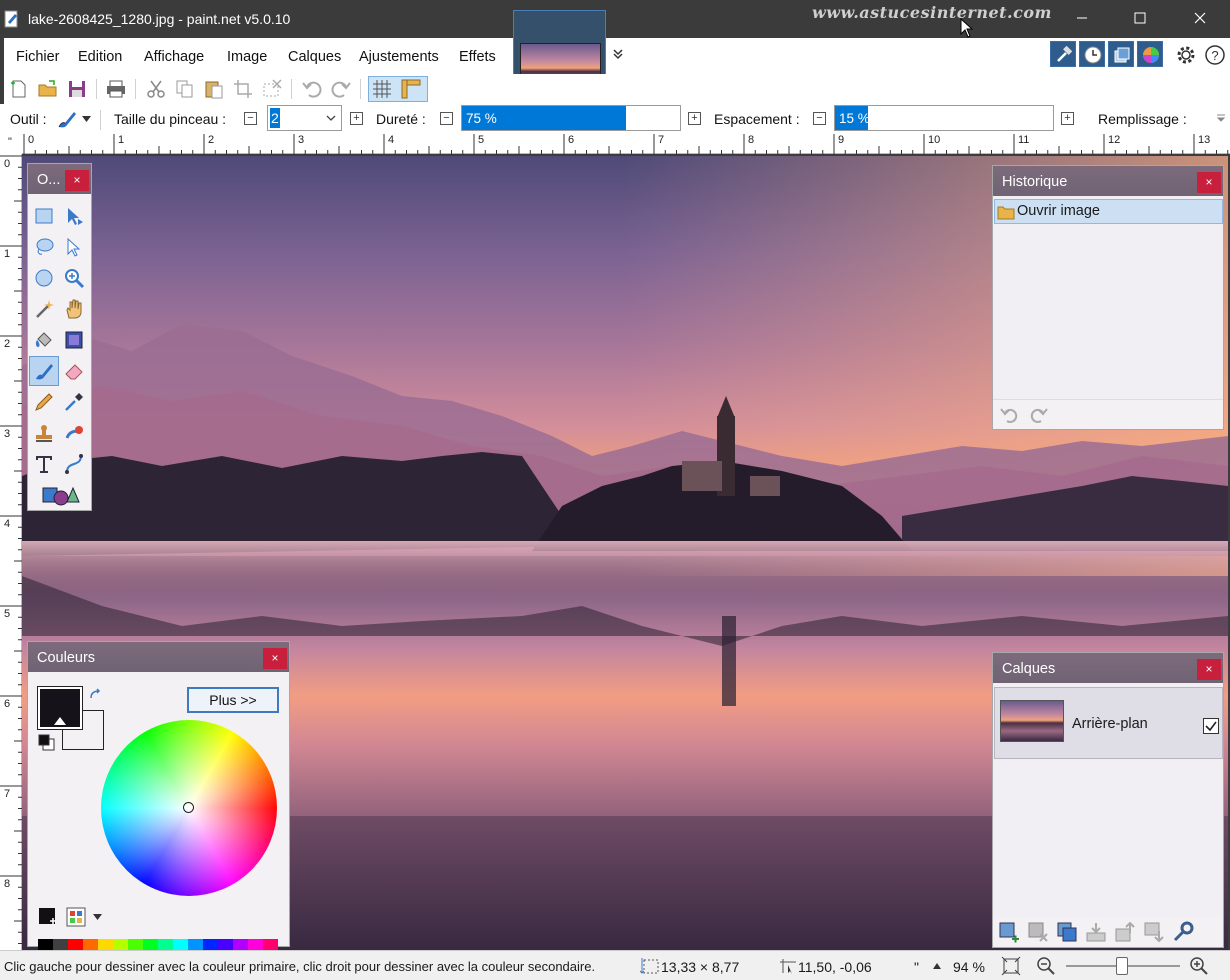 This screenshot has height=980, width=1230. Describe the element at coordinates (48, 89) in the screenshot. I see `open-folder-icon` at that location.